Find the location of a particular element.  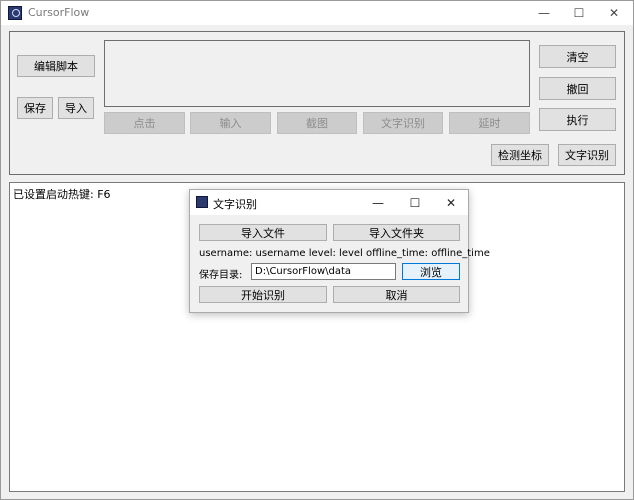

dialog-minimize-icon: — is located at coordinates (378, 203).